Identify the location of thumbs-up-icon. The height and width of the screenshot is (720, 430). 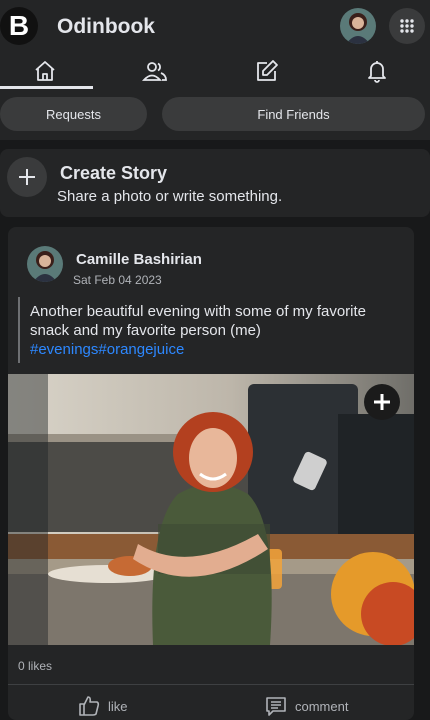
(89, 706).